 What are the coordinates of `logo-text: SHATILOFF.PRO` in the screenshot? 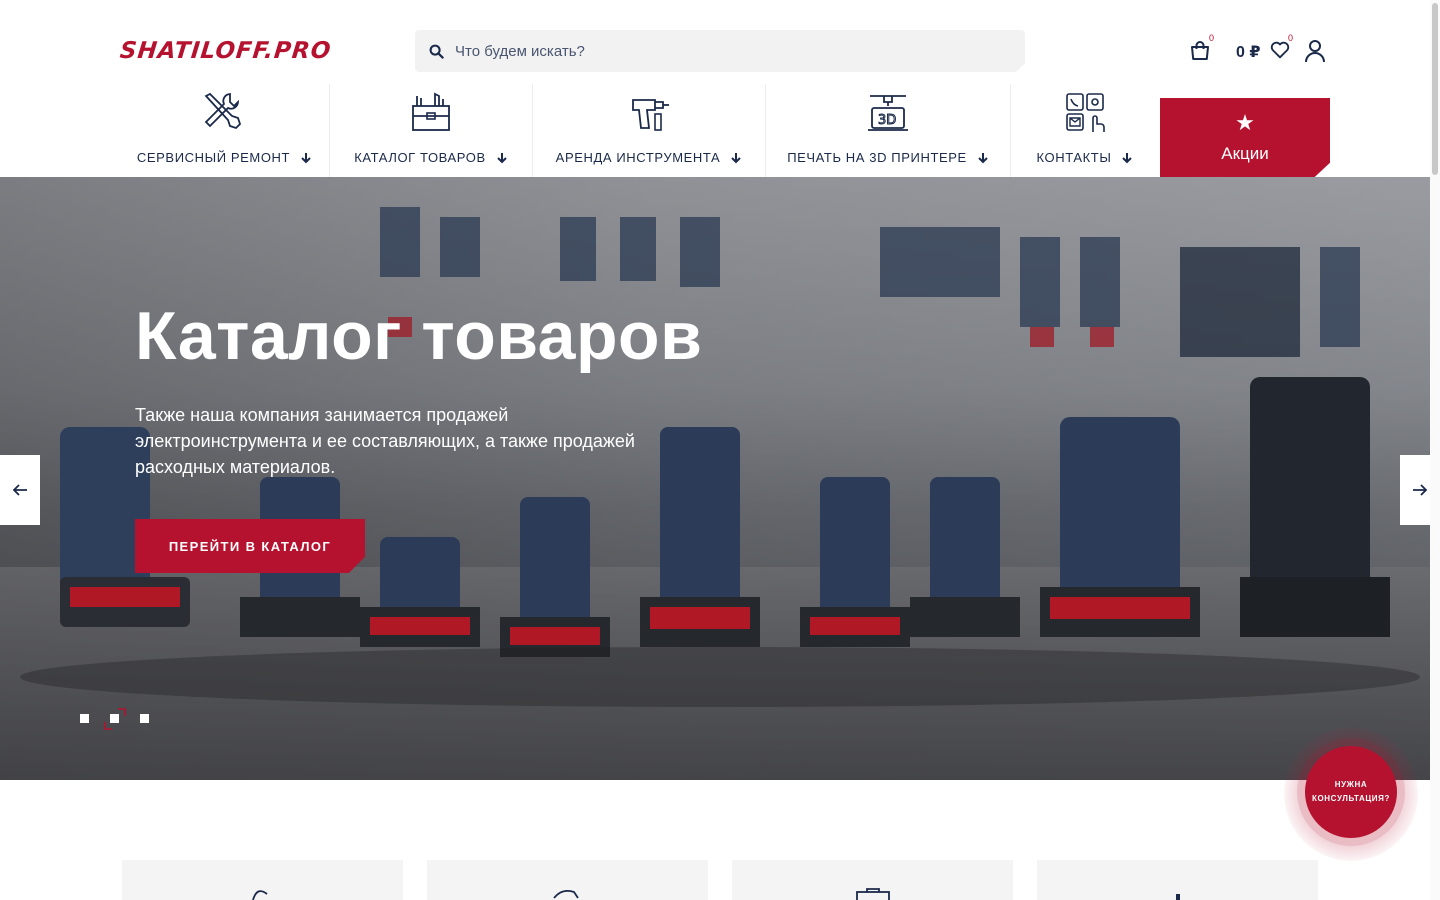 It's located at (225, 51).